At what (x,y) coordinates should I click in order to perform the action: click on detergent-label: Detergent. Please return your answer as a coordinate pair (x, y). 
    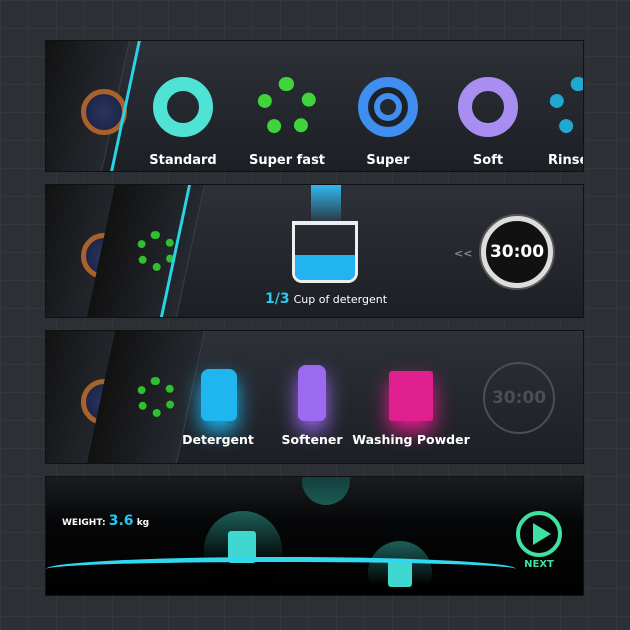
    Looking at the image, I should click on (218, 439).